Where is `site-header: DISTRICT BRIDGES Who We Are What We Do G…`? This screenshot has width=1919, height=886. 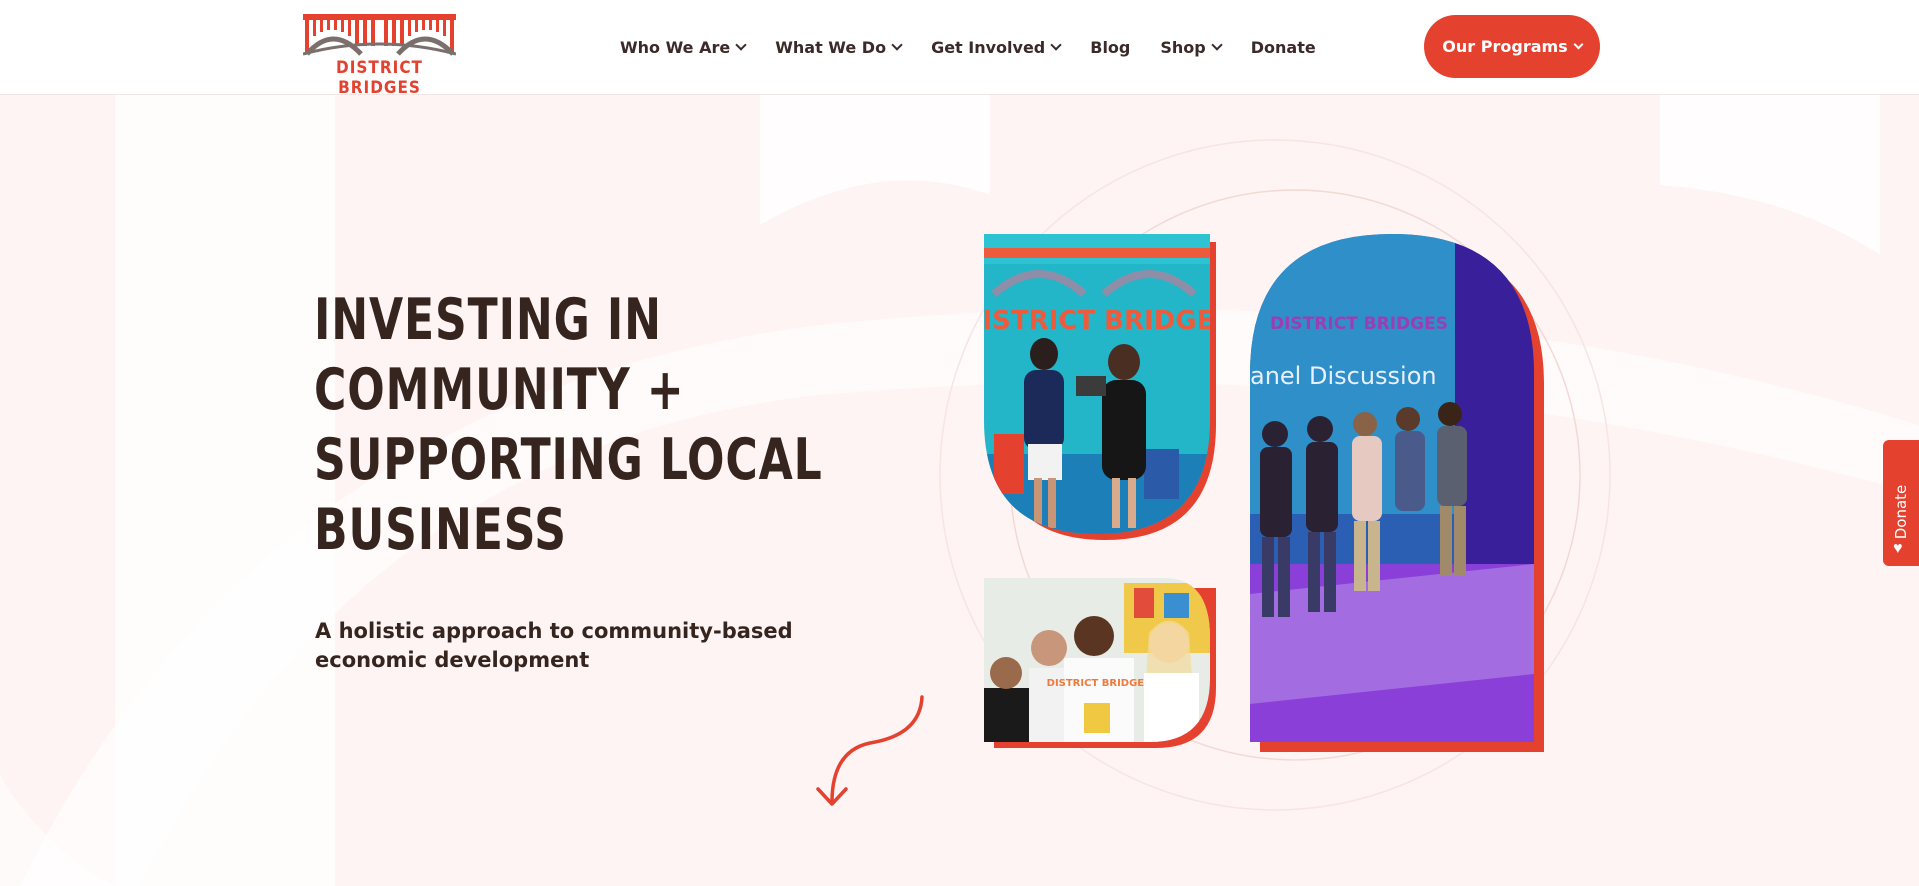
site-header: DISTRICT BRIDGES Who We Are What We Do G… is located at coordinates (959, 49).